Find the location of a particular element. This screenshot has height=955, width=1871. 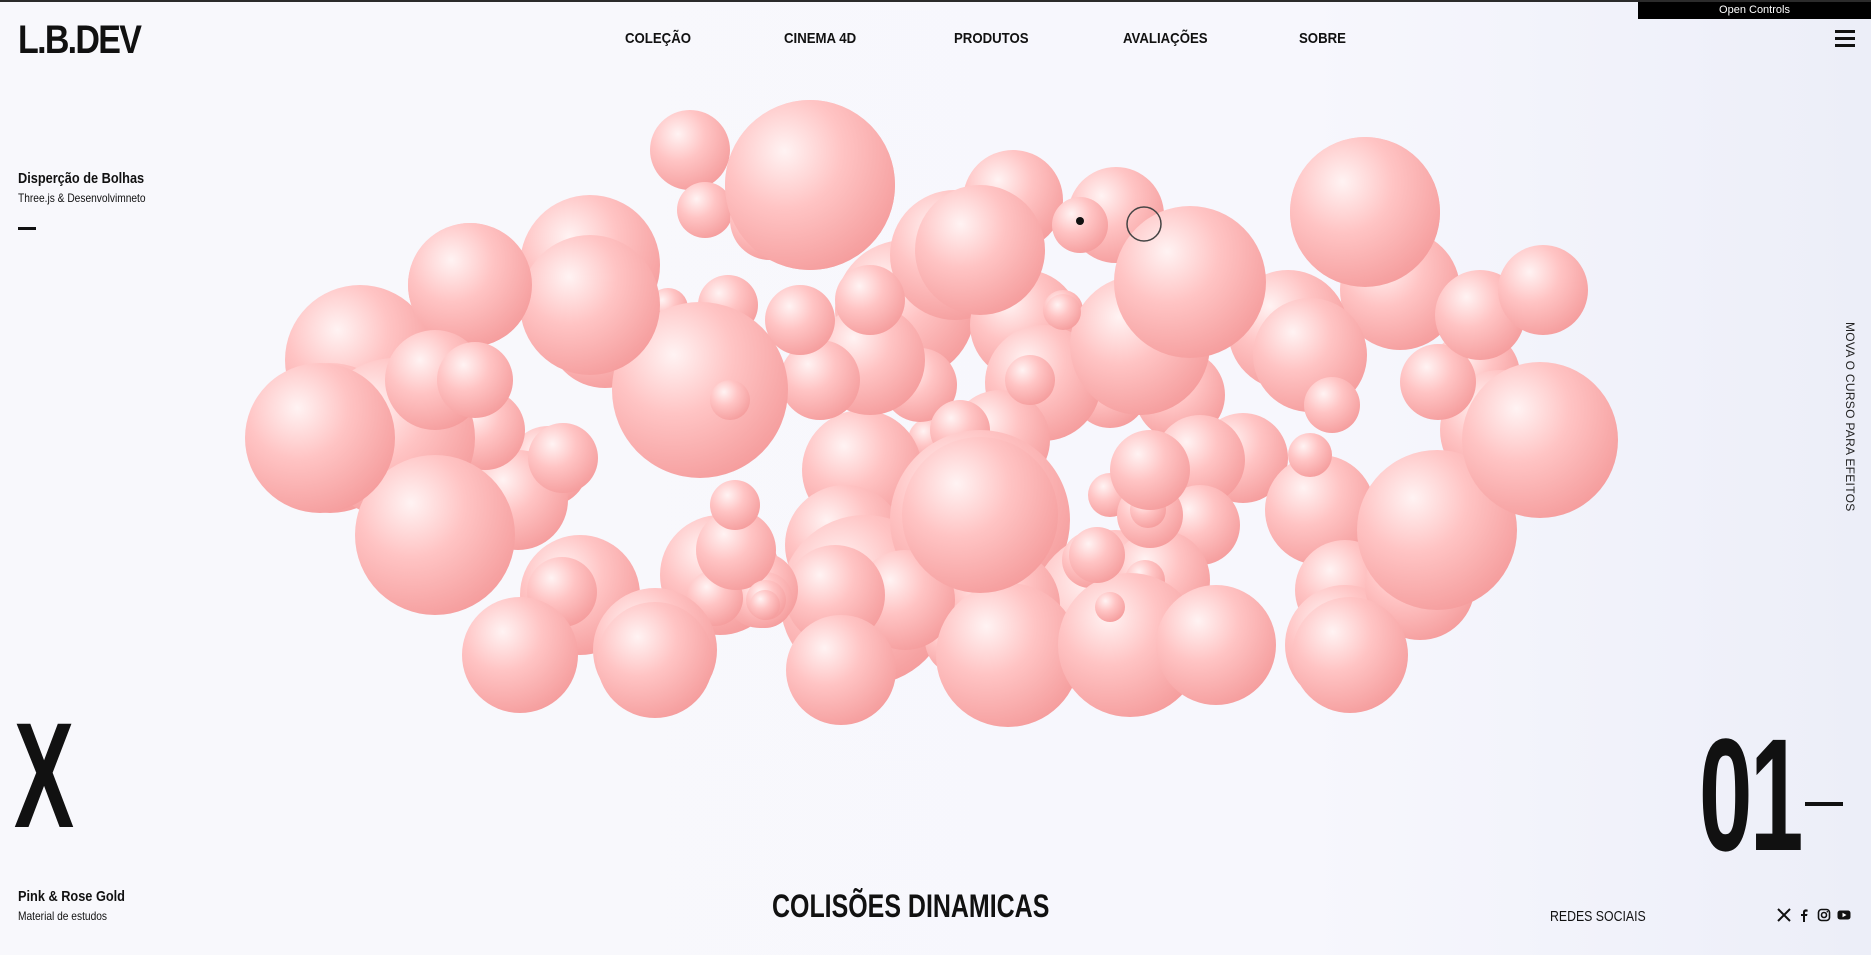

youtube-icon is located at coordinates (1844, 915).